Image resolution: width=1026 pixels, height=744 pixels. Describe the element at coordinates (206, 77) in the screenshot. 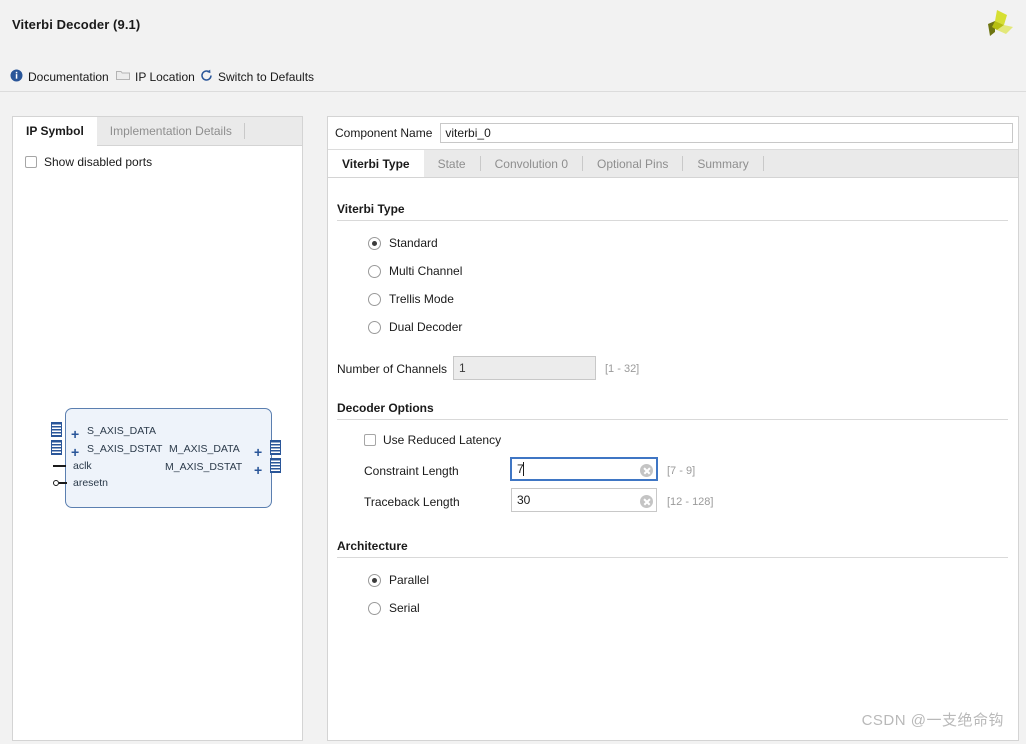

I see `refresh-icon` at that location.